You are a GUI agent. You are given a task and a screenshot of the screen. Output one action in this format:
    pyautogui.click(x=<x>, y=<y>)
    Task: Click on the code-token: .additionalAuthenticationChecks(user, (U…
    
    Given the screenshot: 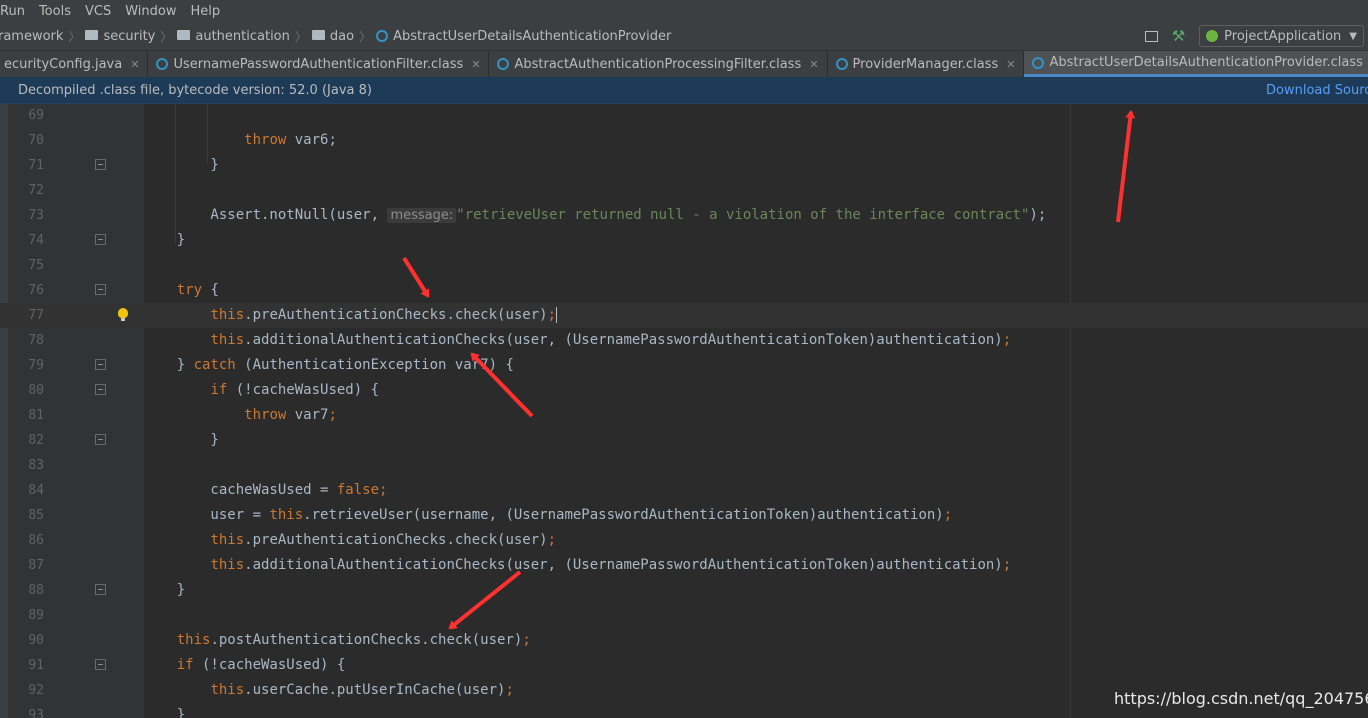 What is the action you would take?
    pyautogui.click(x=623, y=340)
    